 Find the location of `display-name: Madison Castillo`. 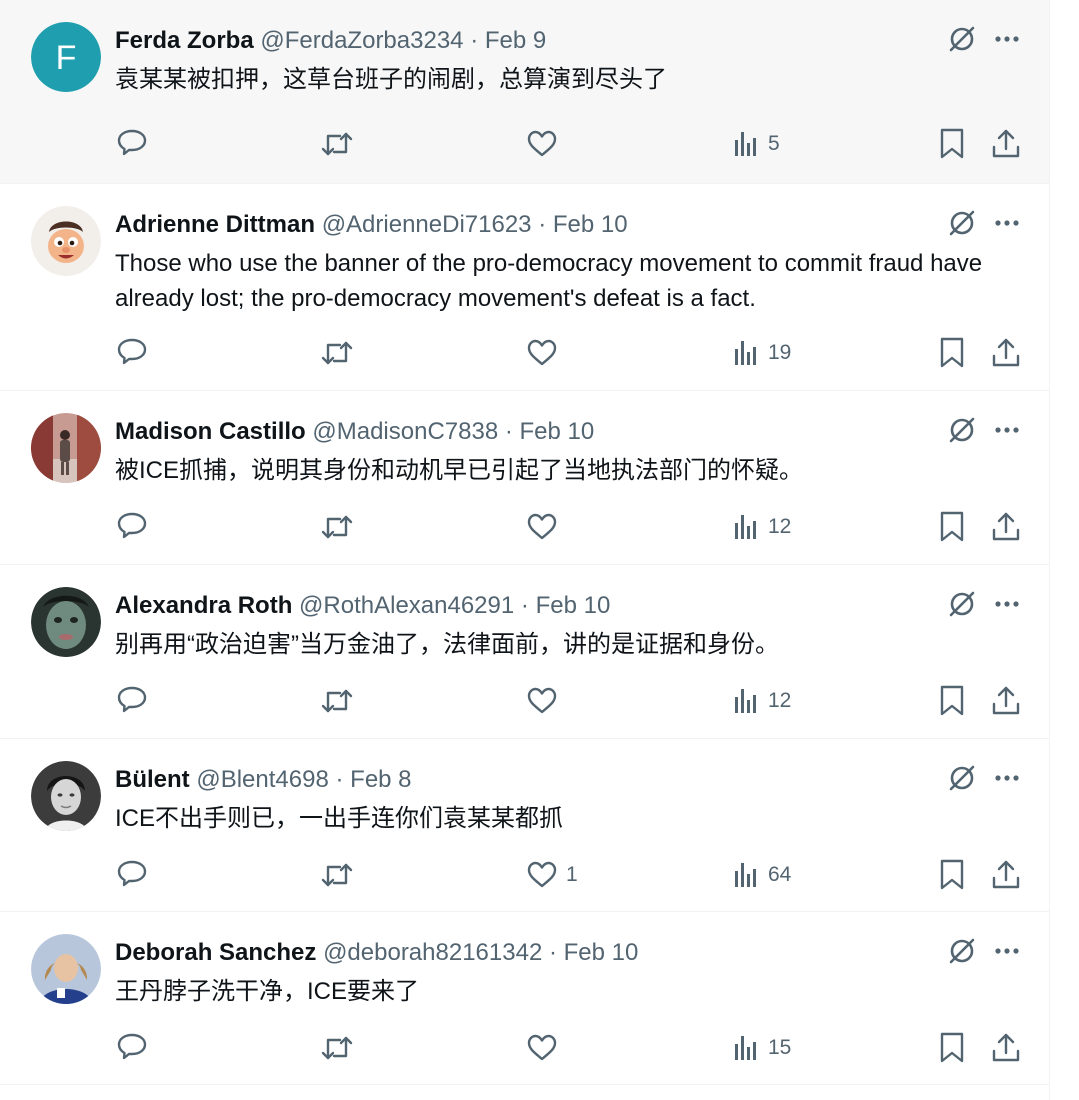

display-name: Madison Castillo is located at coordinates (210, 431).